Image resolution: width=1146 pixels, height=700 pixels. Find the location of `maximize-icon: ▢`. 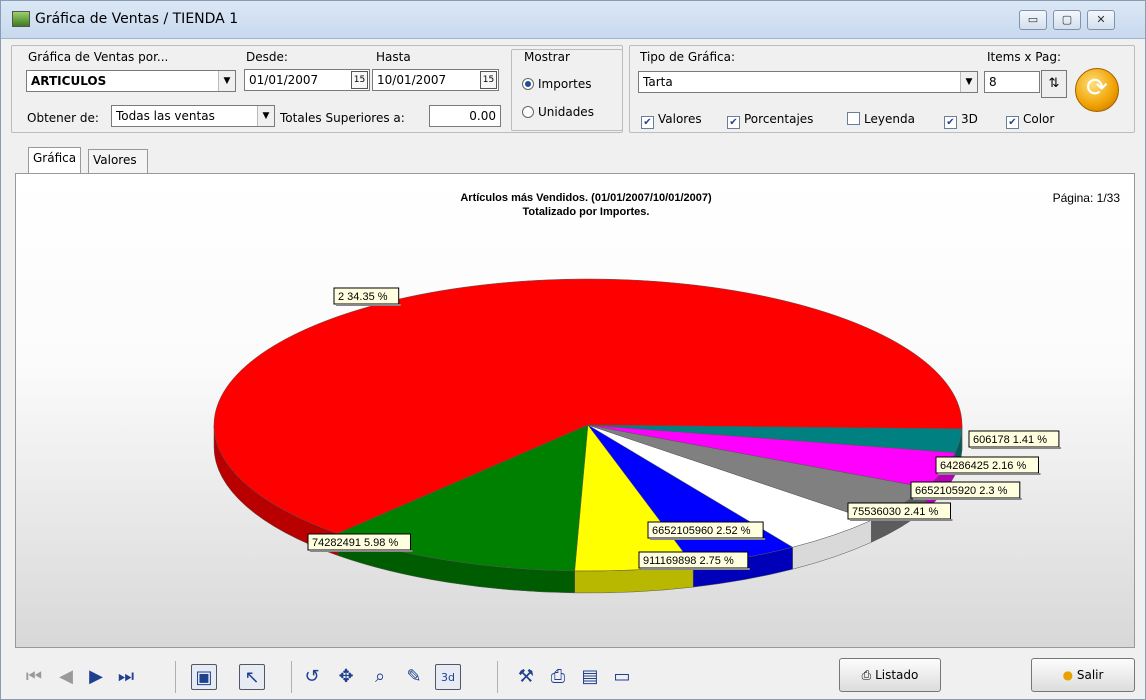

maximize-icon: ▢ is located at coordinates (1067, 19).